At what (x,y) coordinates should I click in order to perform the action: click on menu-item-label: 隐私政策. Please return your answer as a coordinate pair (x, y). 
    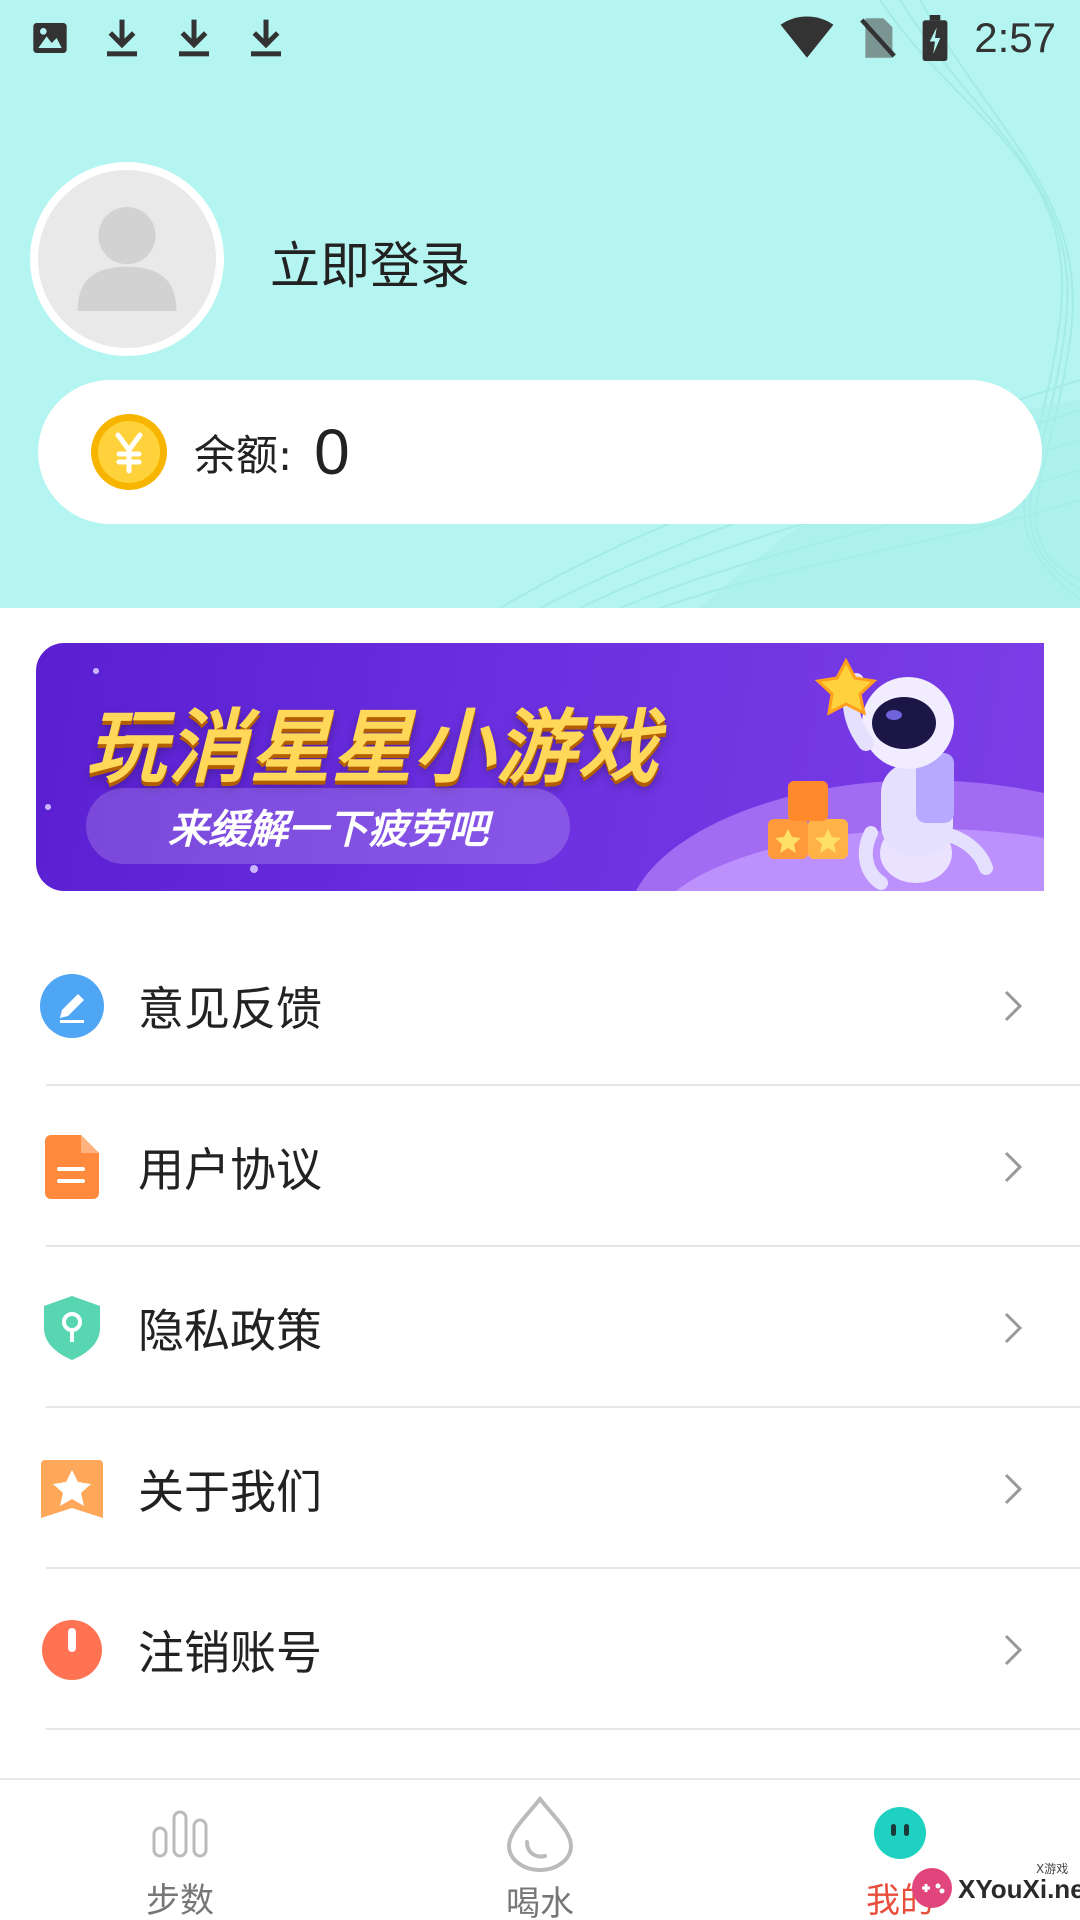
    Looking at the image, I should click on (230, 1330).